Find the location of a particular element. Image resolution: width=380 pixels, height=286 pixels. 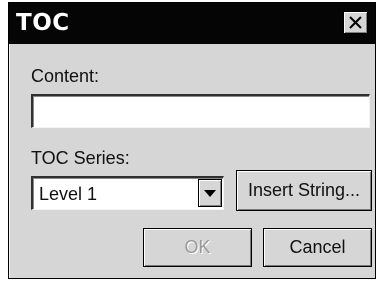

dropdown-button is located at coordinates (210, 193).